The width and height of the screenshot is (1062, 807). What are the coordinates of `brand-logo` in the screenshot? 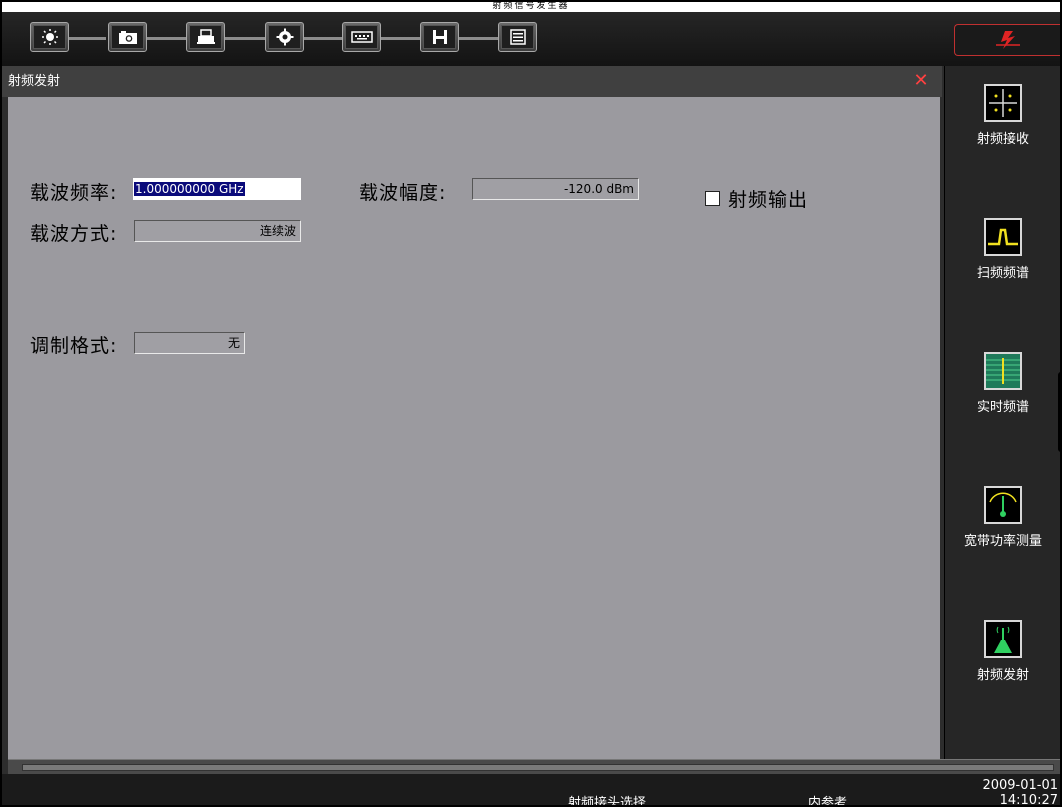 It's located at (1007, 40).